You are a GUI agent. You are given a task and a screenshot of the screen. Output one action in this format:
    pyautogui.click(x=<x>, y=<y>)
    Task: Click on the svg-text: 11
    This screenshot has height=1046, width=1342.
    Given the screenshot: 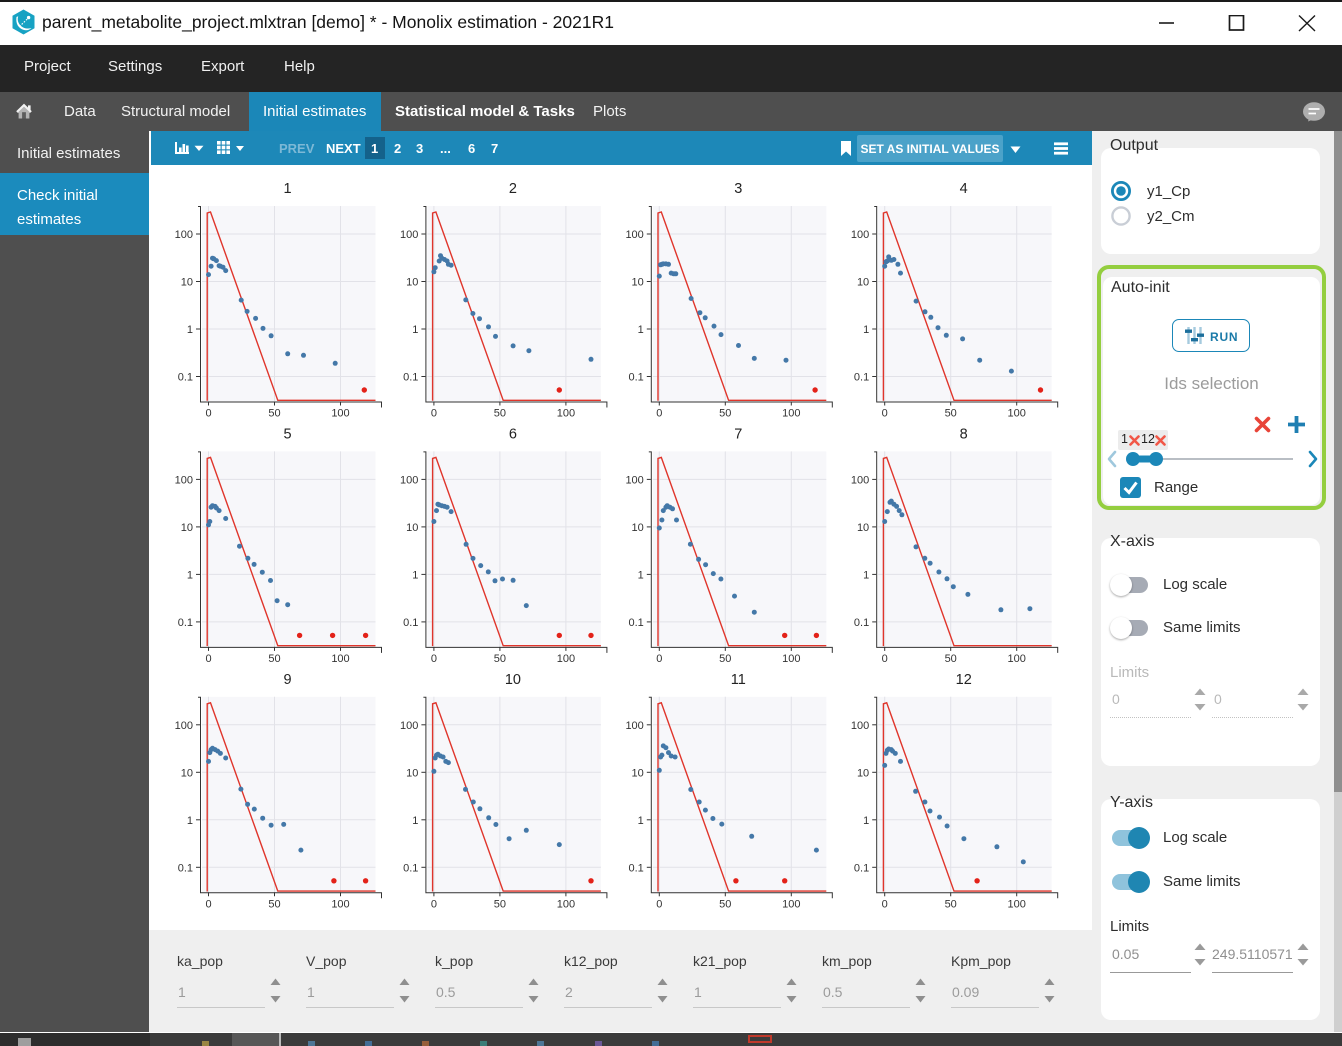 What is the action you would take?
    pyautogui.click(x=738, y=680)
    